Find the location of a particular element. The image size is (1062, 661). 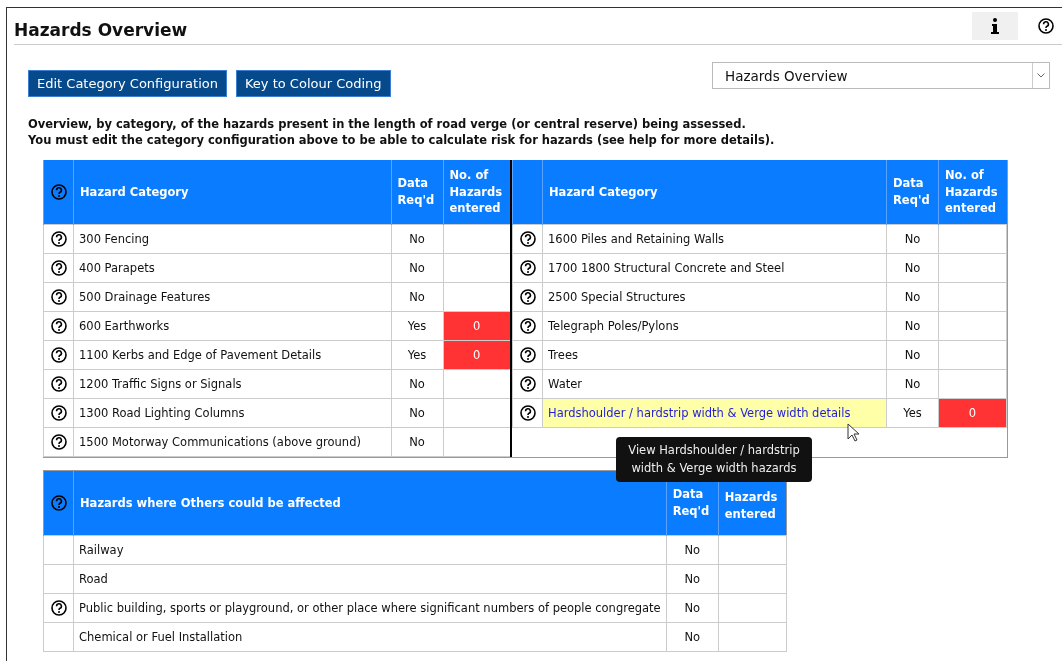

table-cell: 600 Earthworks is located at coordinates (232, 326).